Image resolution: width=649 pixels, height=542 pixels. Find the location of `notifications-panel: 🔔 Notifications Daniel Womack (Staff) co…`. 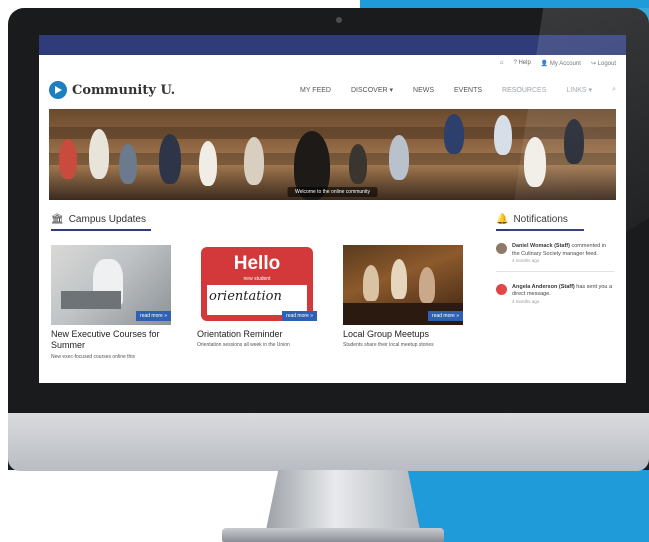

notifications-panel: 🔔 Notifications Daniel Womack (Staff) co… is located at coordinates (555, 287).